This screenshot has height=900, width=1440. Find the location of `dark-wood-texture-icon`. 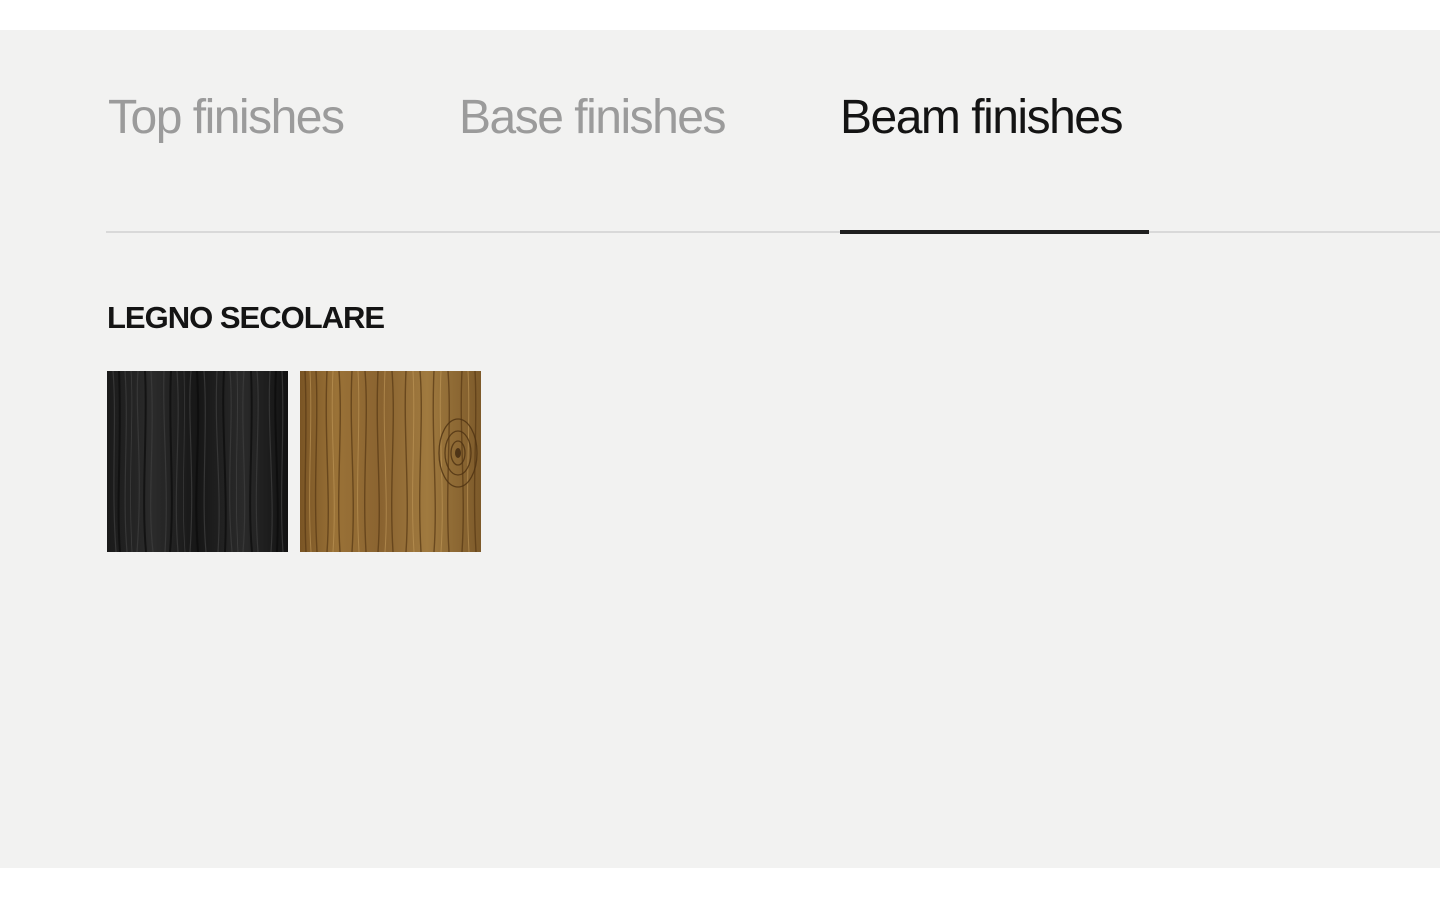

dark-wood-texture-icon is located at coordinates (197, 461).